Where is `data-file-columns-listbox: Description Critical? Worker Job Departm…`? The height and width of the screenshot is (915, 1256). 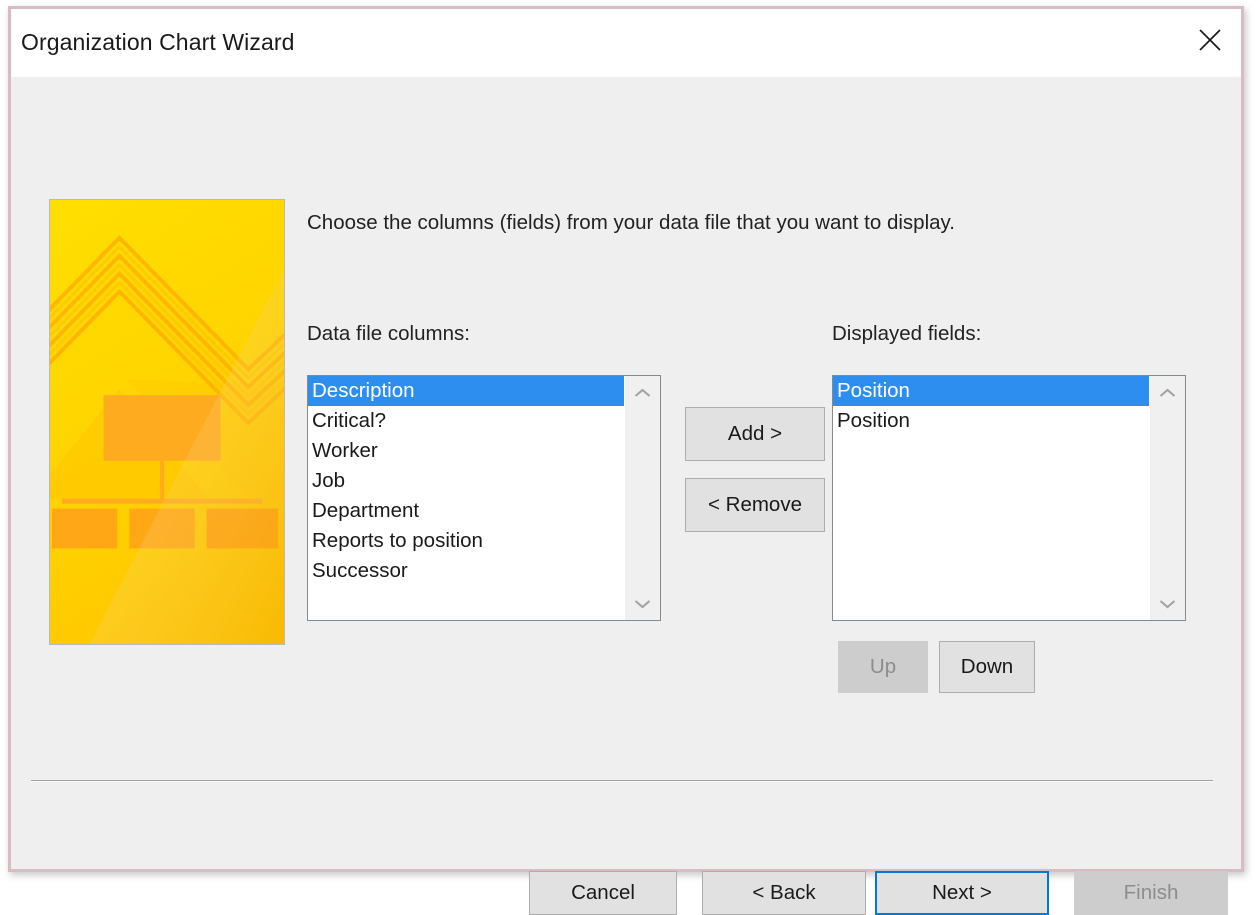 data-file-columns-listbox: Description Critical? Worker Job Departm… is located at coordinates (484, 498).